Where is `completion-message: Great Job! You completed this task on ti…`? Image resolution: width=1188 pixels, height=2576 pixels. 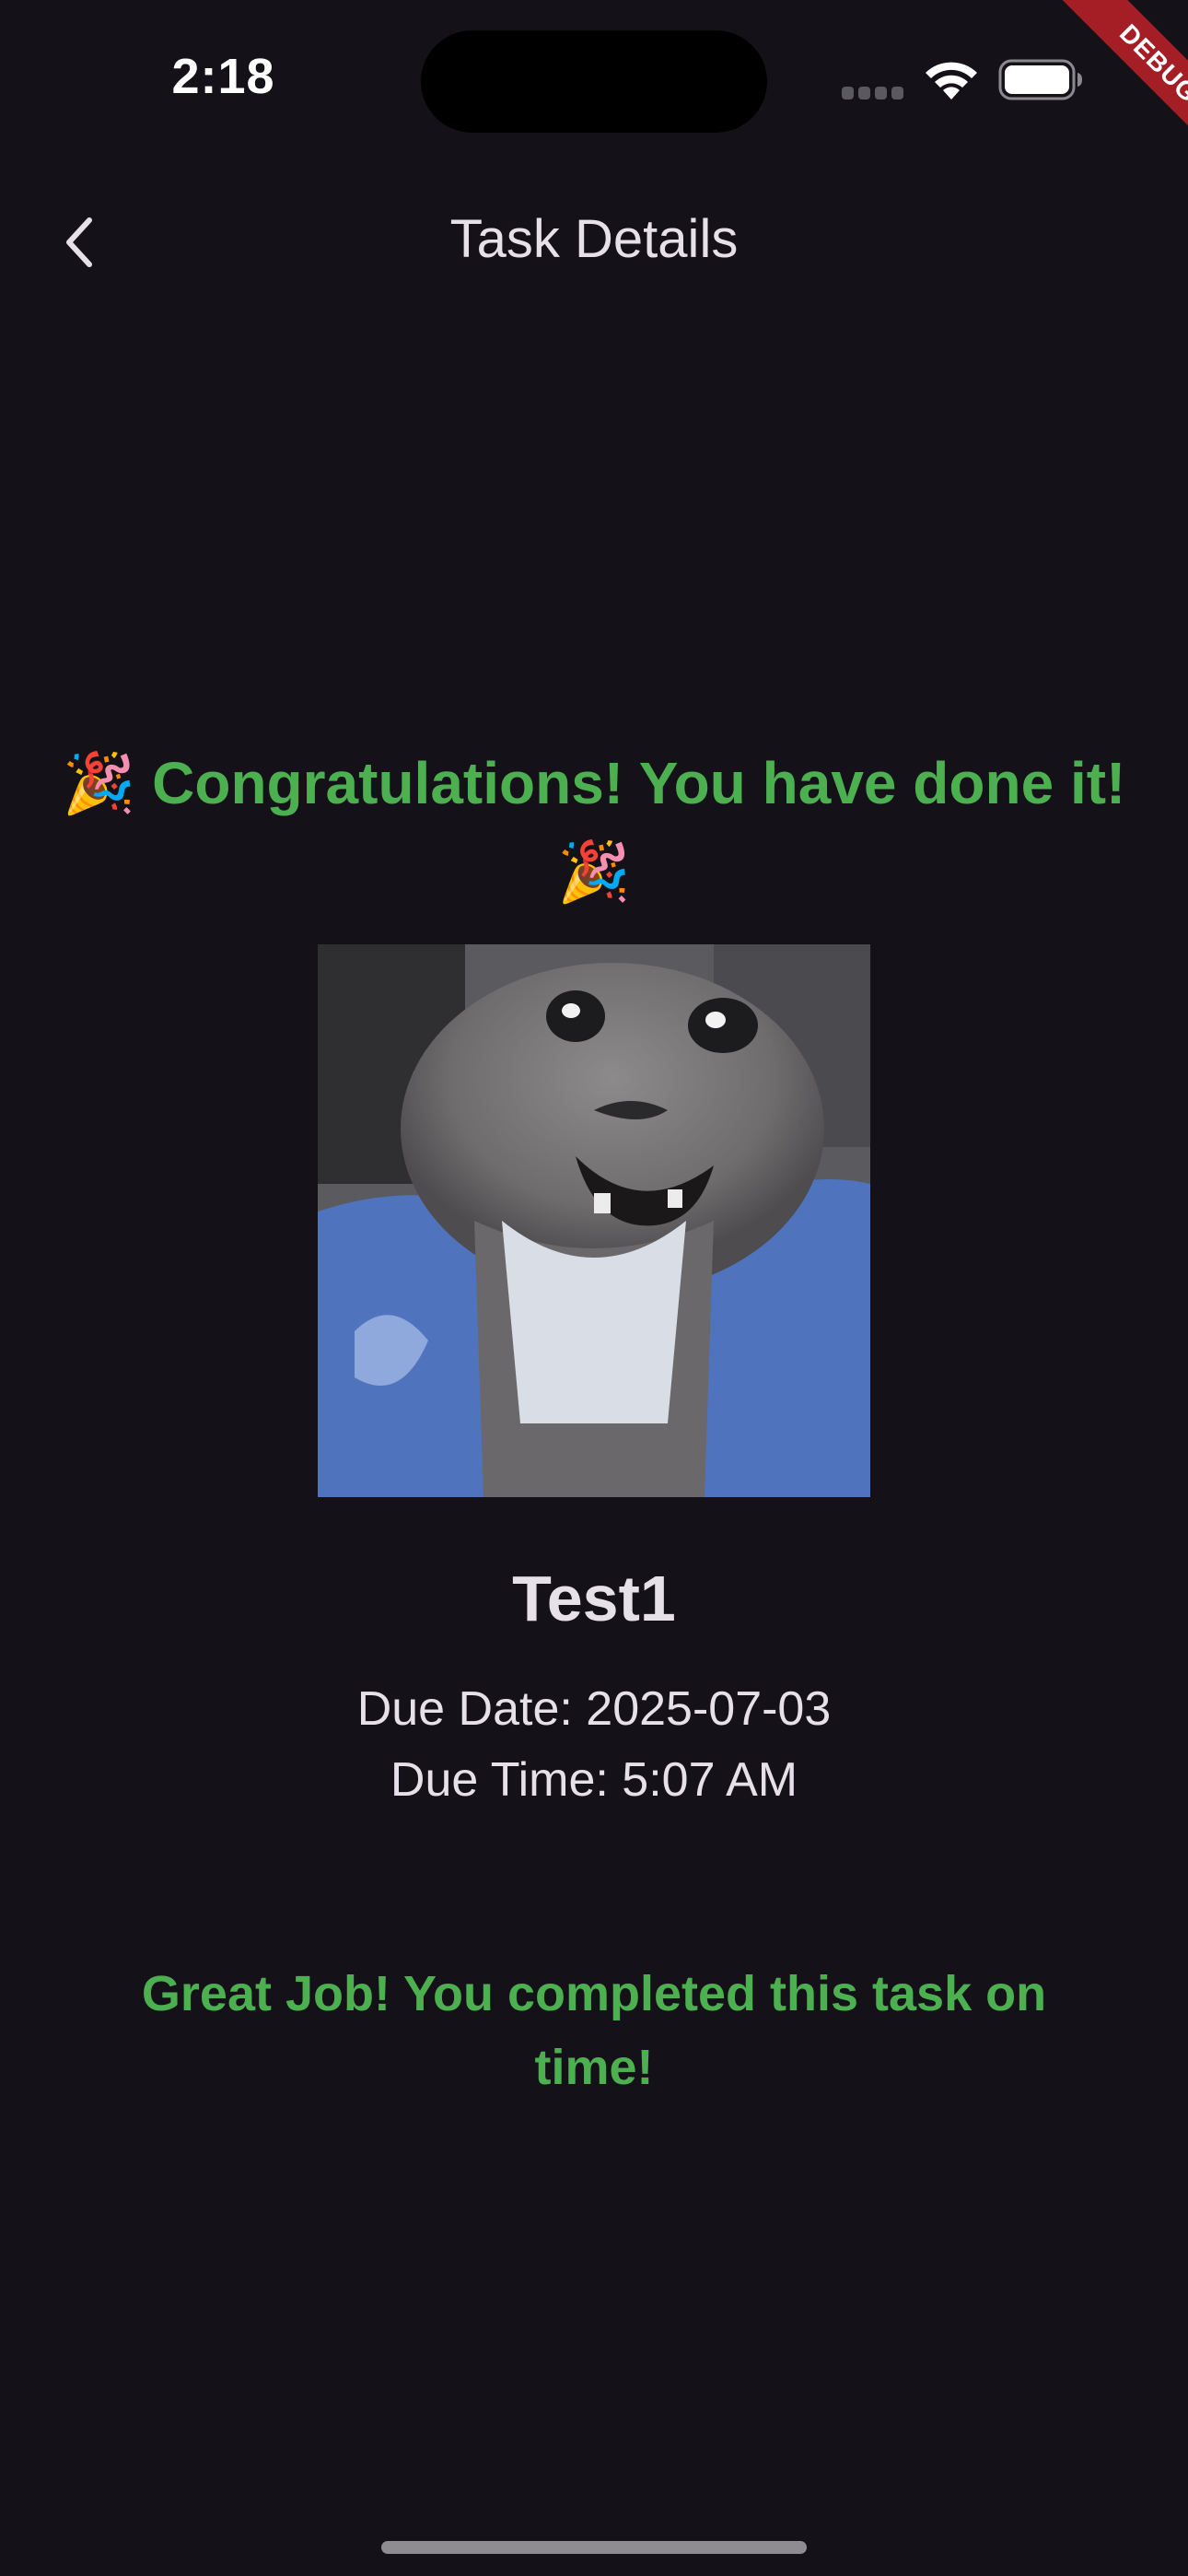
completion-message: Great Job! You completed this task on ti… is located at coordinates (594, 2030).